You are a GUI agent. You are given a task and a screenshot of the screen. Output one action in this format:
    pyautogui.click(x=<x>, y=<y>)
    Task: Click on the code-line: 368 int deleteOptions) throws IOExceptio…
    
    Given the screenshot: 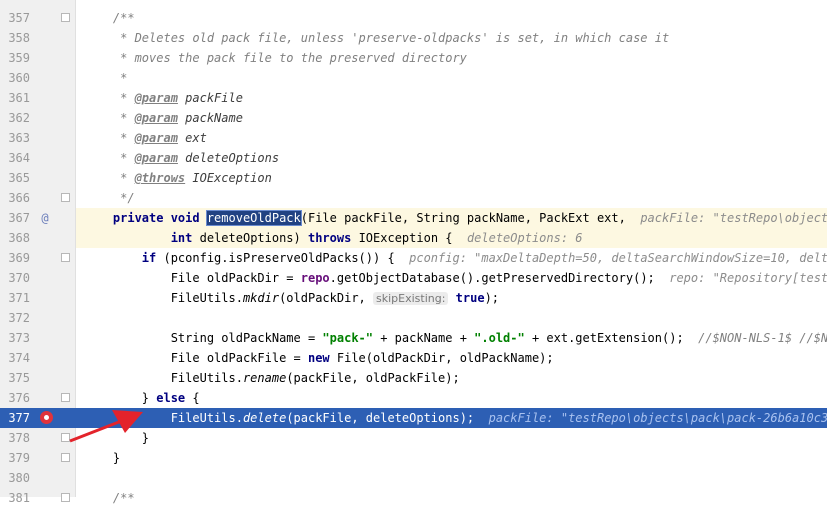 What is the action you would take?
    pyautogui.click(x=413, y=238)
    